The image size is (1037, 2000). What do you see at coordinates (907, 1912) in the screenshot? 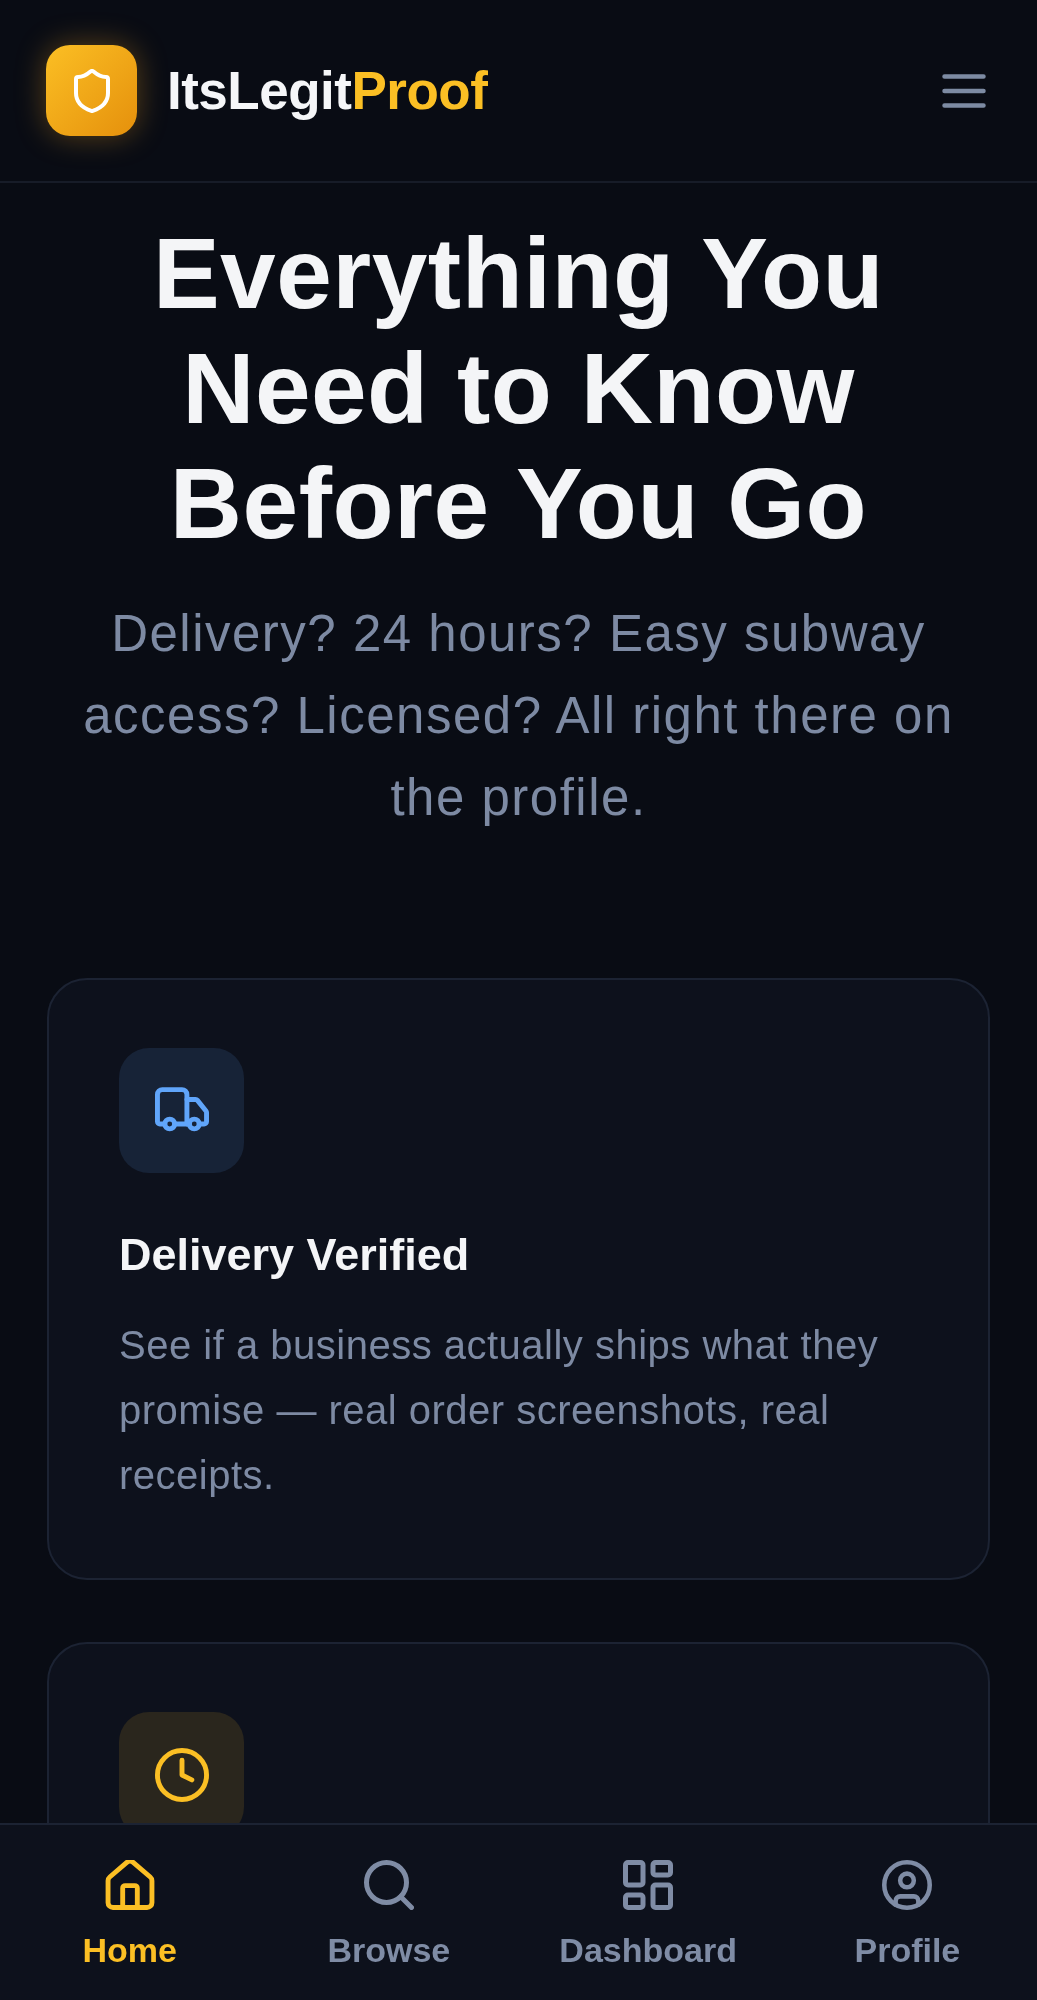
I see `nav-tab: Profile` at bounding box center [907, 1912].